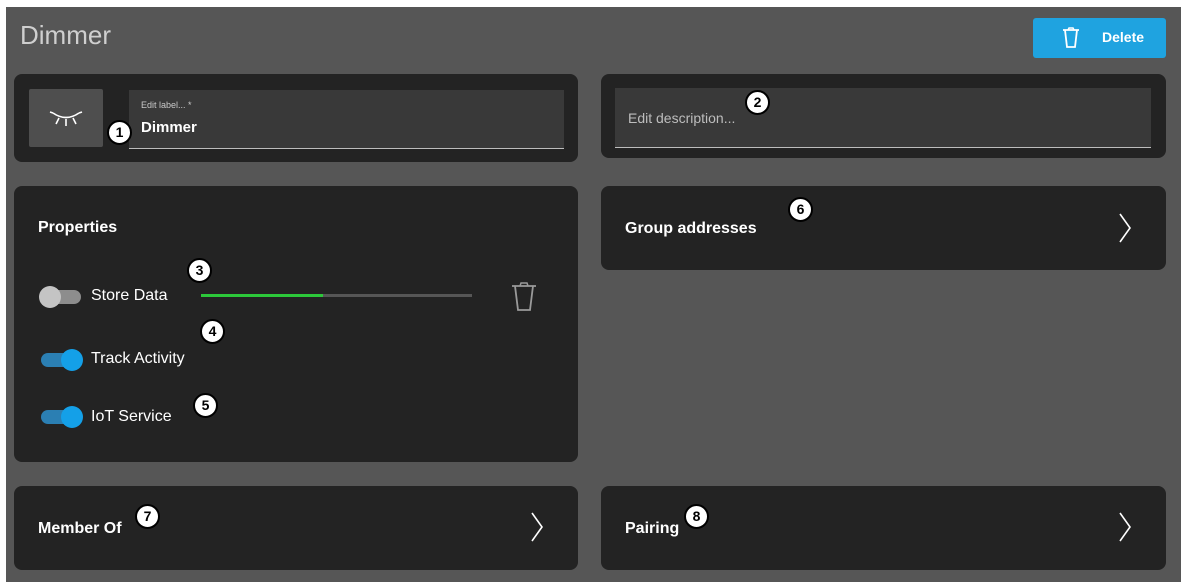 Image resolution: width=1181 pixels, height=582 pixels. Describe the element at coordinates (336, 295) in the screenshot. I see `store-data-progress` at that location.